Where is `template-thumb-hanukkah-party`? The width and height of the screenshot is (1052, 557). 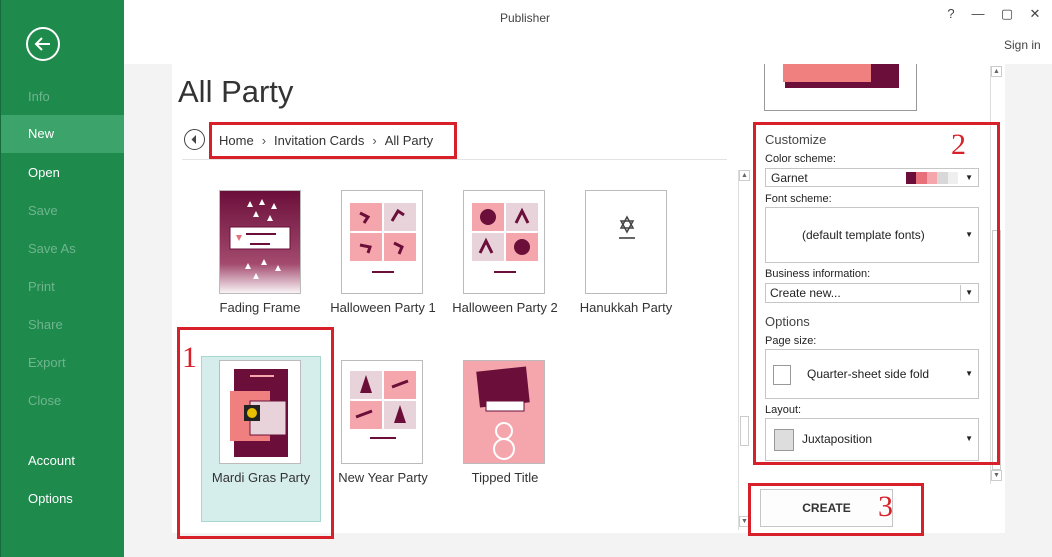 template-thumb-hanukkah-party is located at coordinates (626, 242).